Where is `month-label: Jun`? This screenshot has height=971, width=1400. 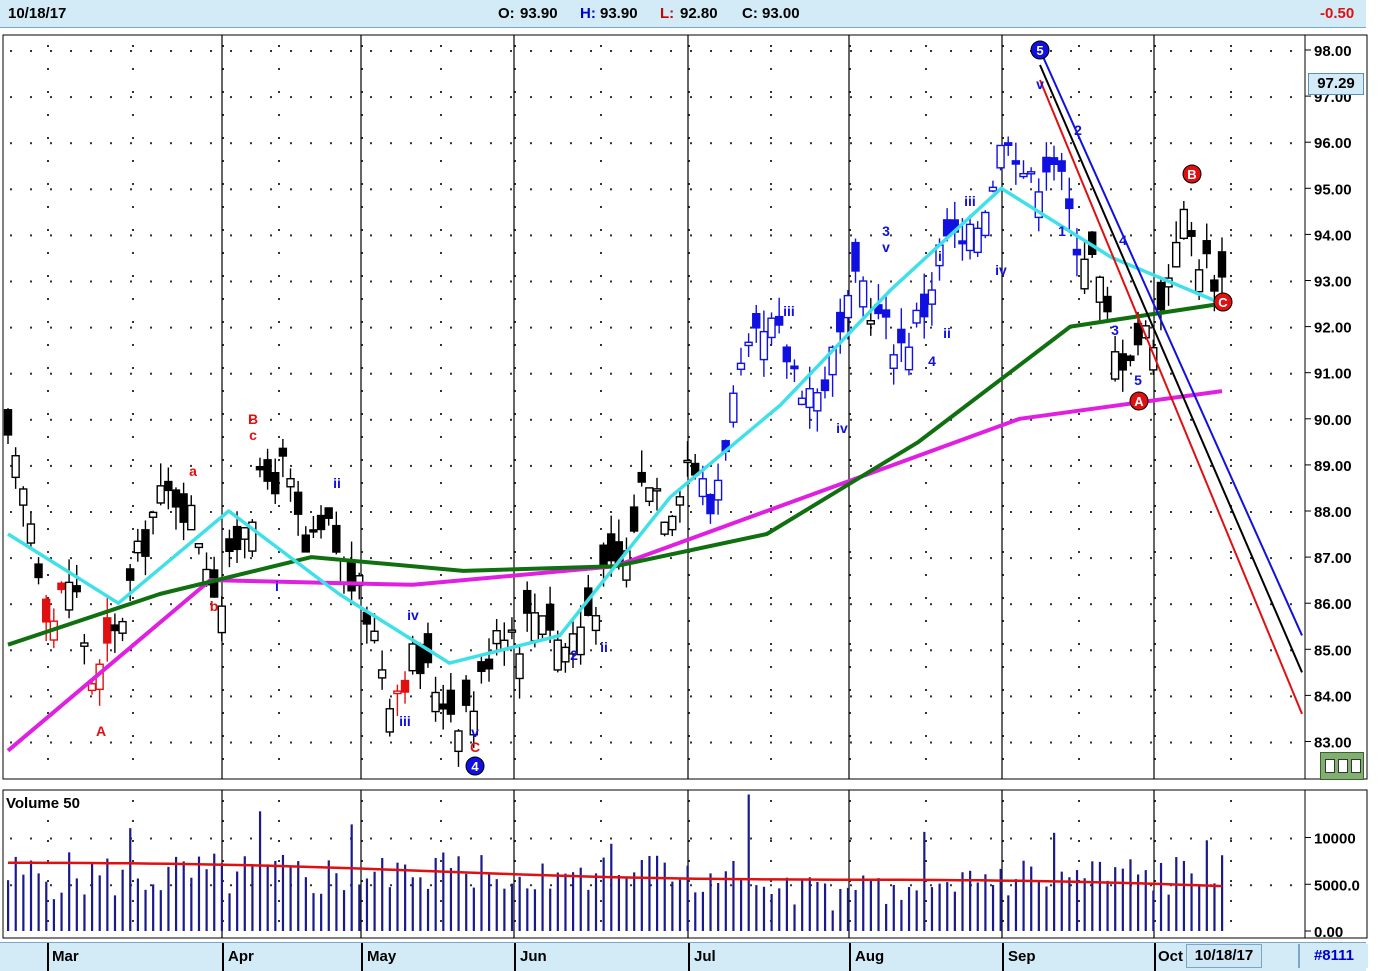 month-label: Jun is located at coordinates (533, 956).